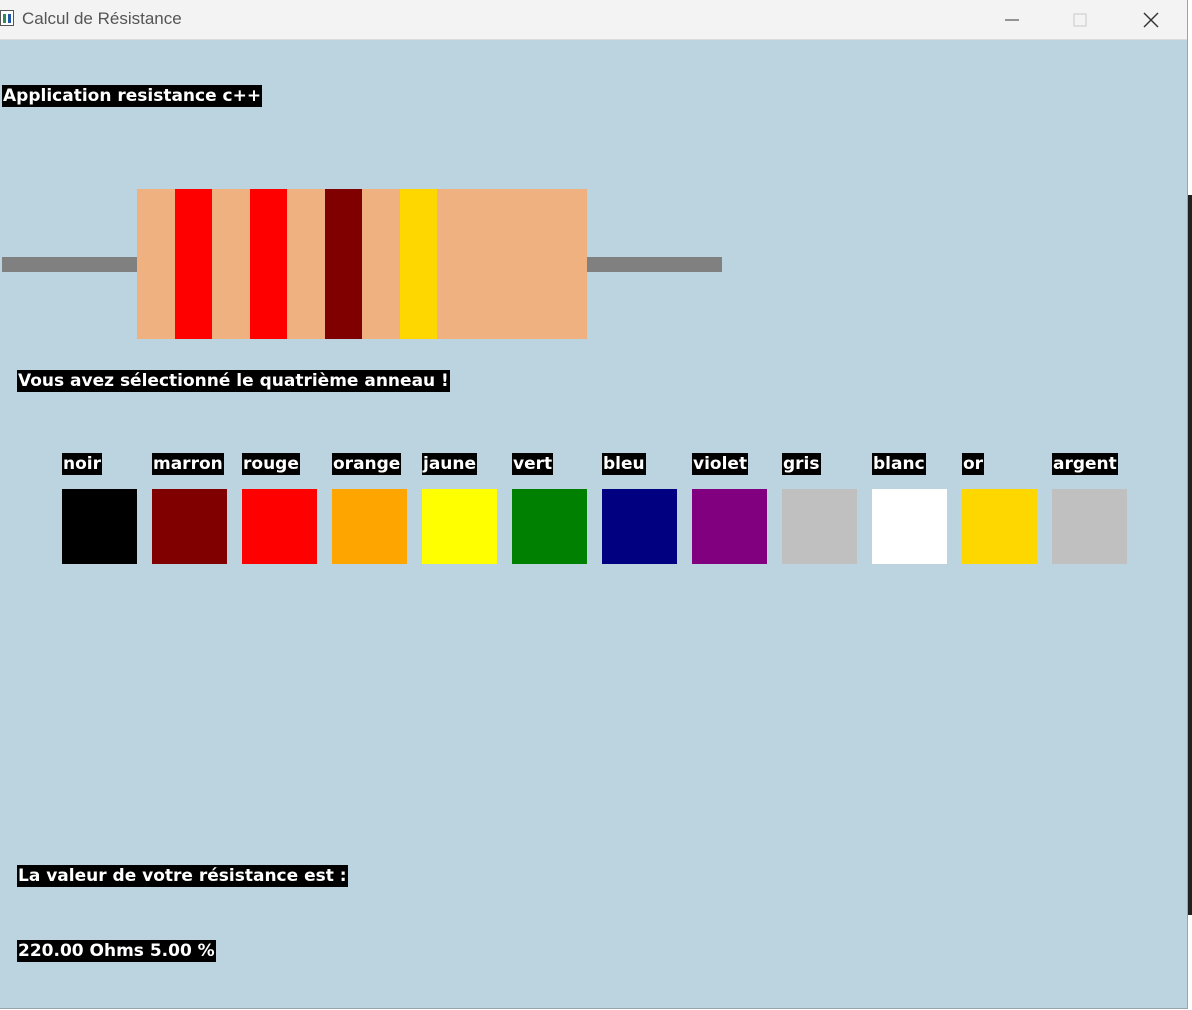 The width and height of the screenshot is (1192, 1010). What do you see at coordinates (82, 464) in the screenshot?
I see `palette-label-noir: noir` at bounding box center [82, 464].